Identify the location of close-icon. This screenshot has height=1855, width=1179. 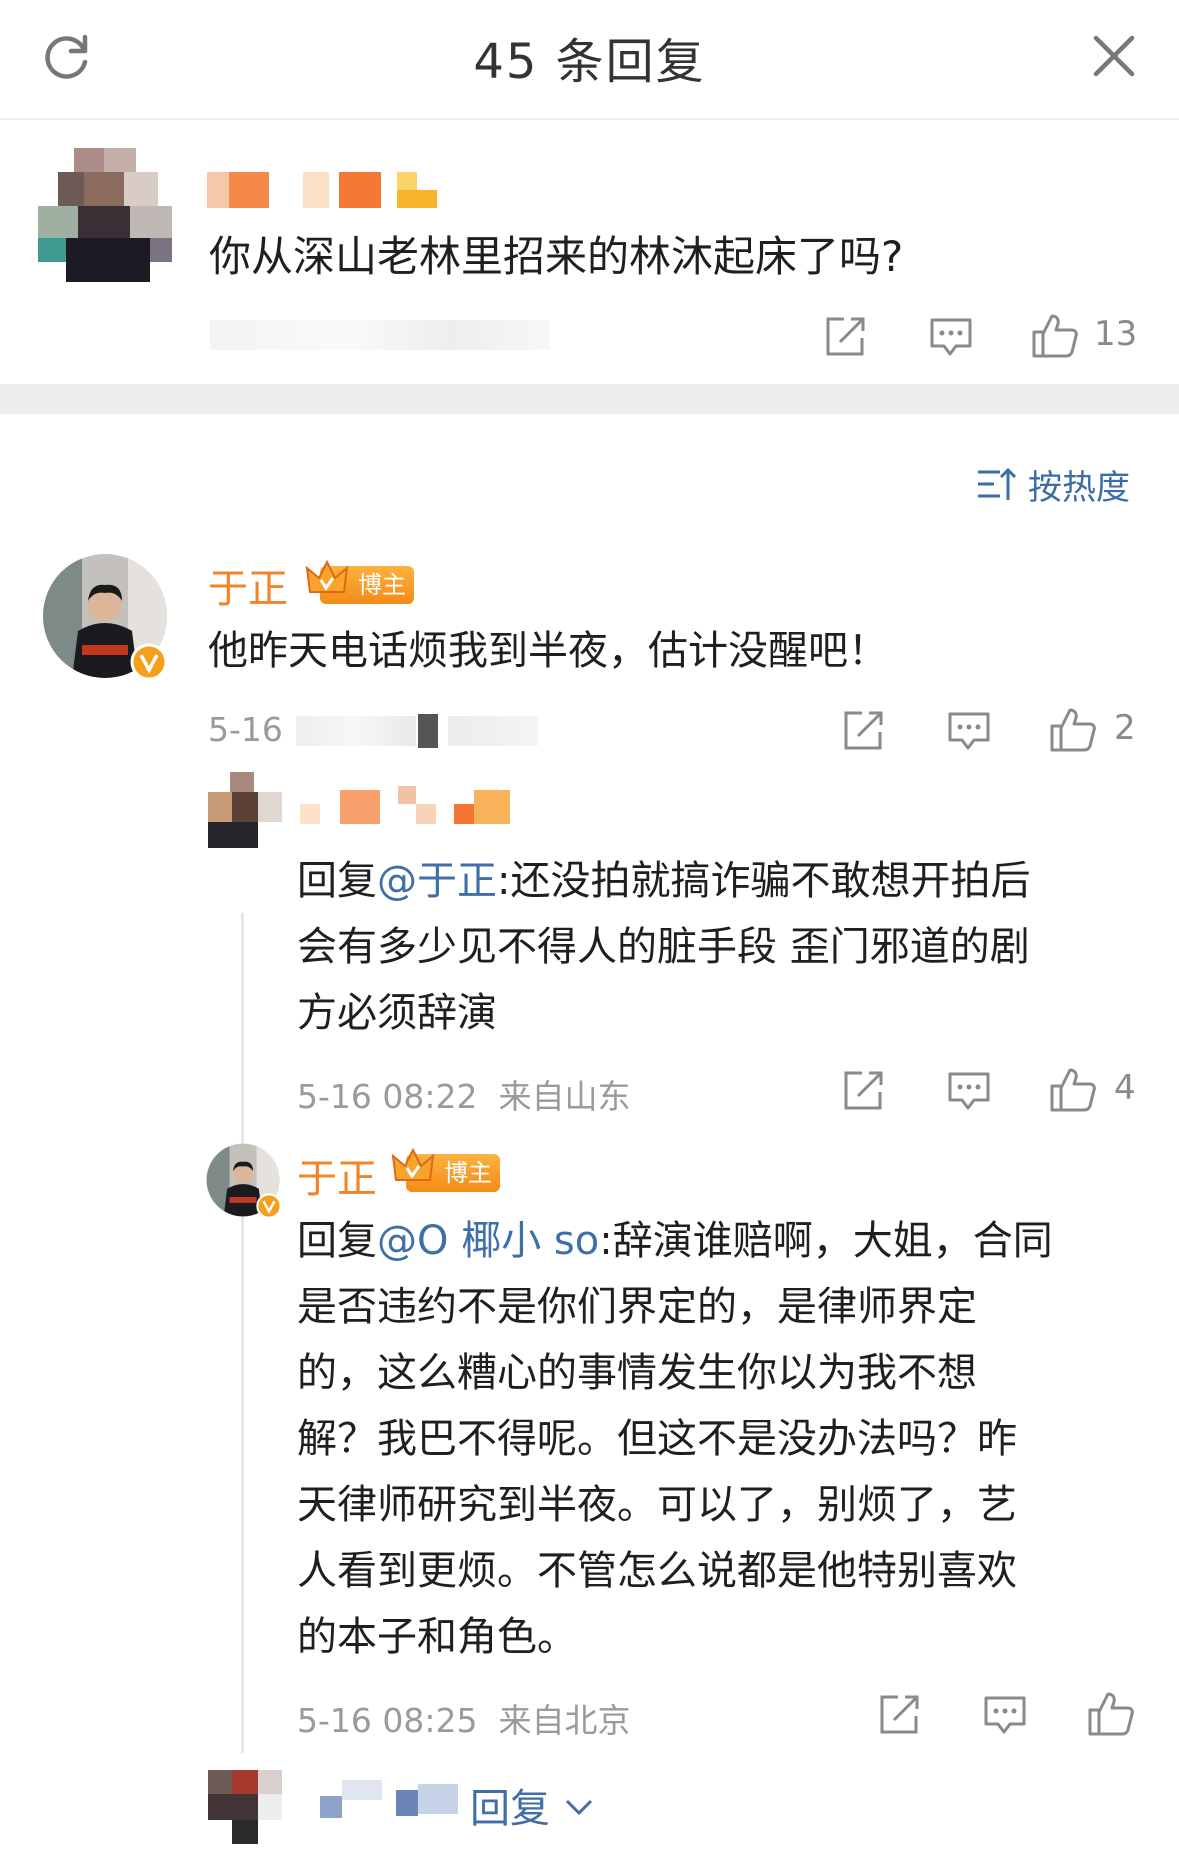
(1114, 56).